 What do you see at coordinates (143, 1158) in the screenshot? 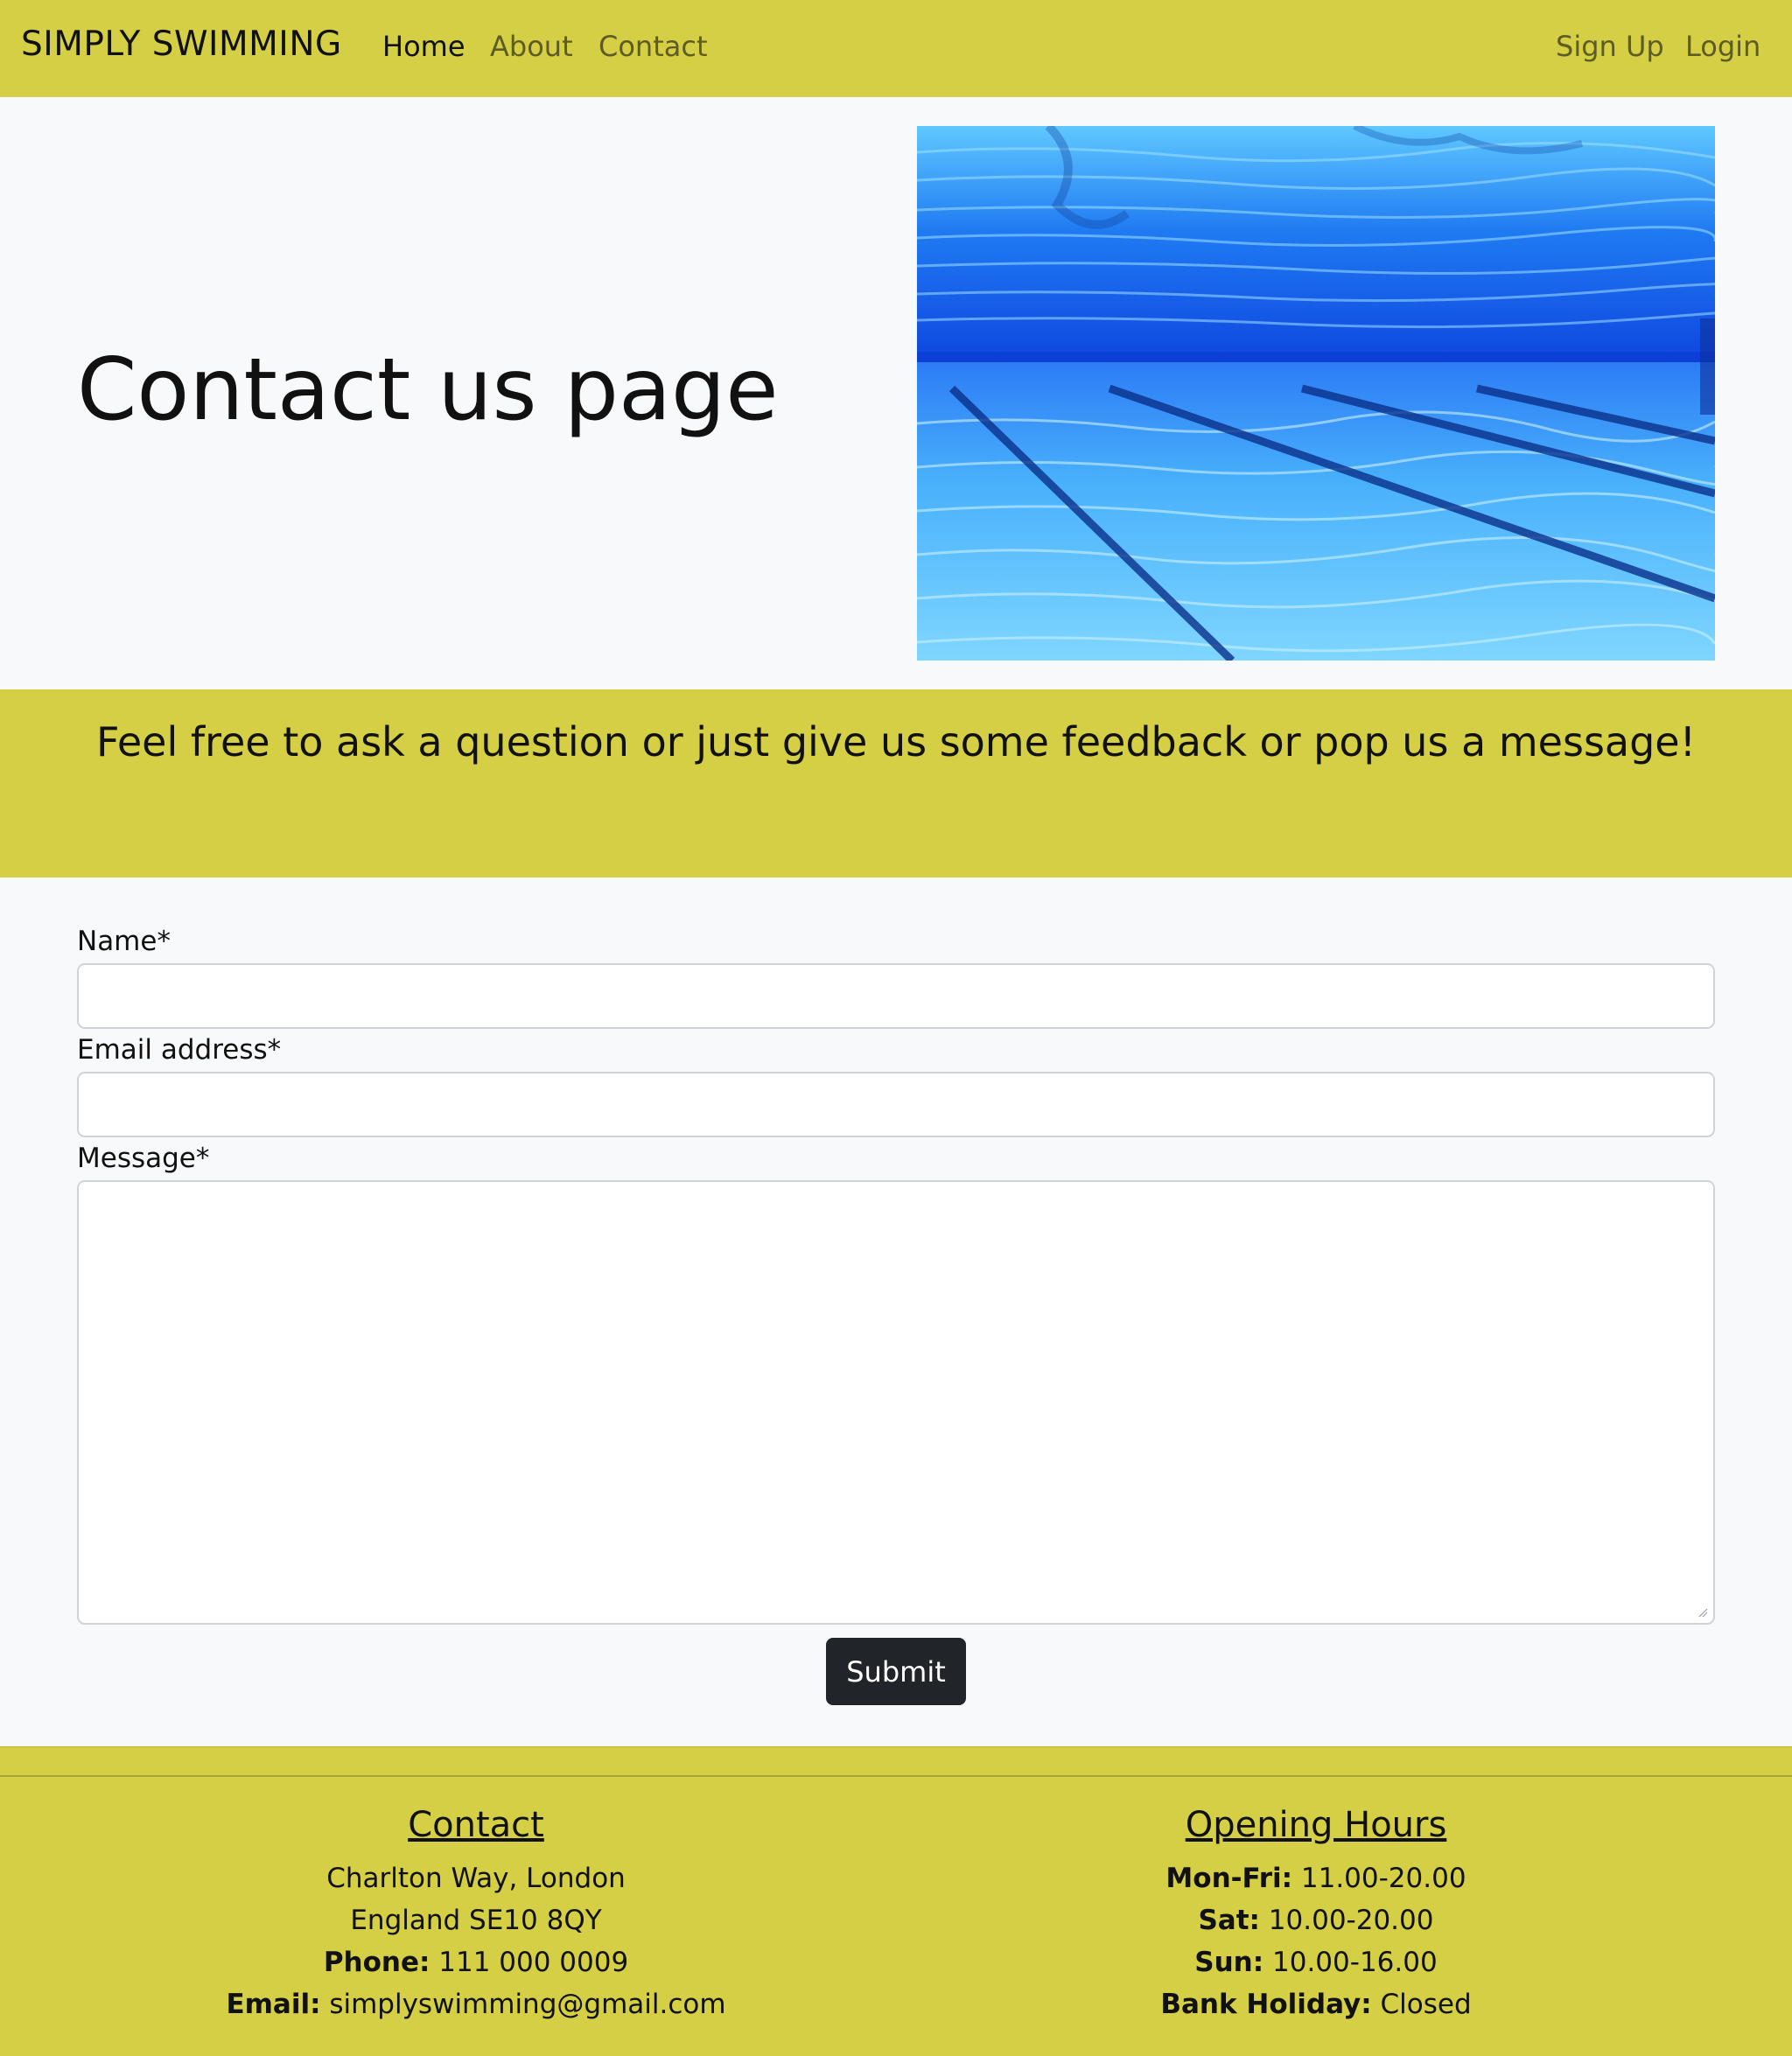
I see `message-label: Message*` at bounding box center [143, 1158].